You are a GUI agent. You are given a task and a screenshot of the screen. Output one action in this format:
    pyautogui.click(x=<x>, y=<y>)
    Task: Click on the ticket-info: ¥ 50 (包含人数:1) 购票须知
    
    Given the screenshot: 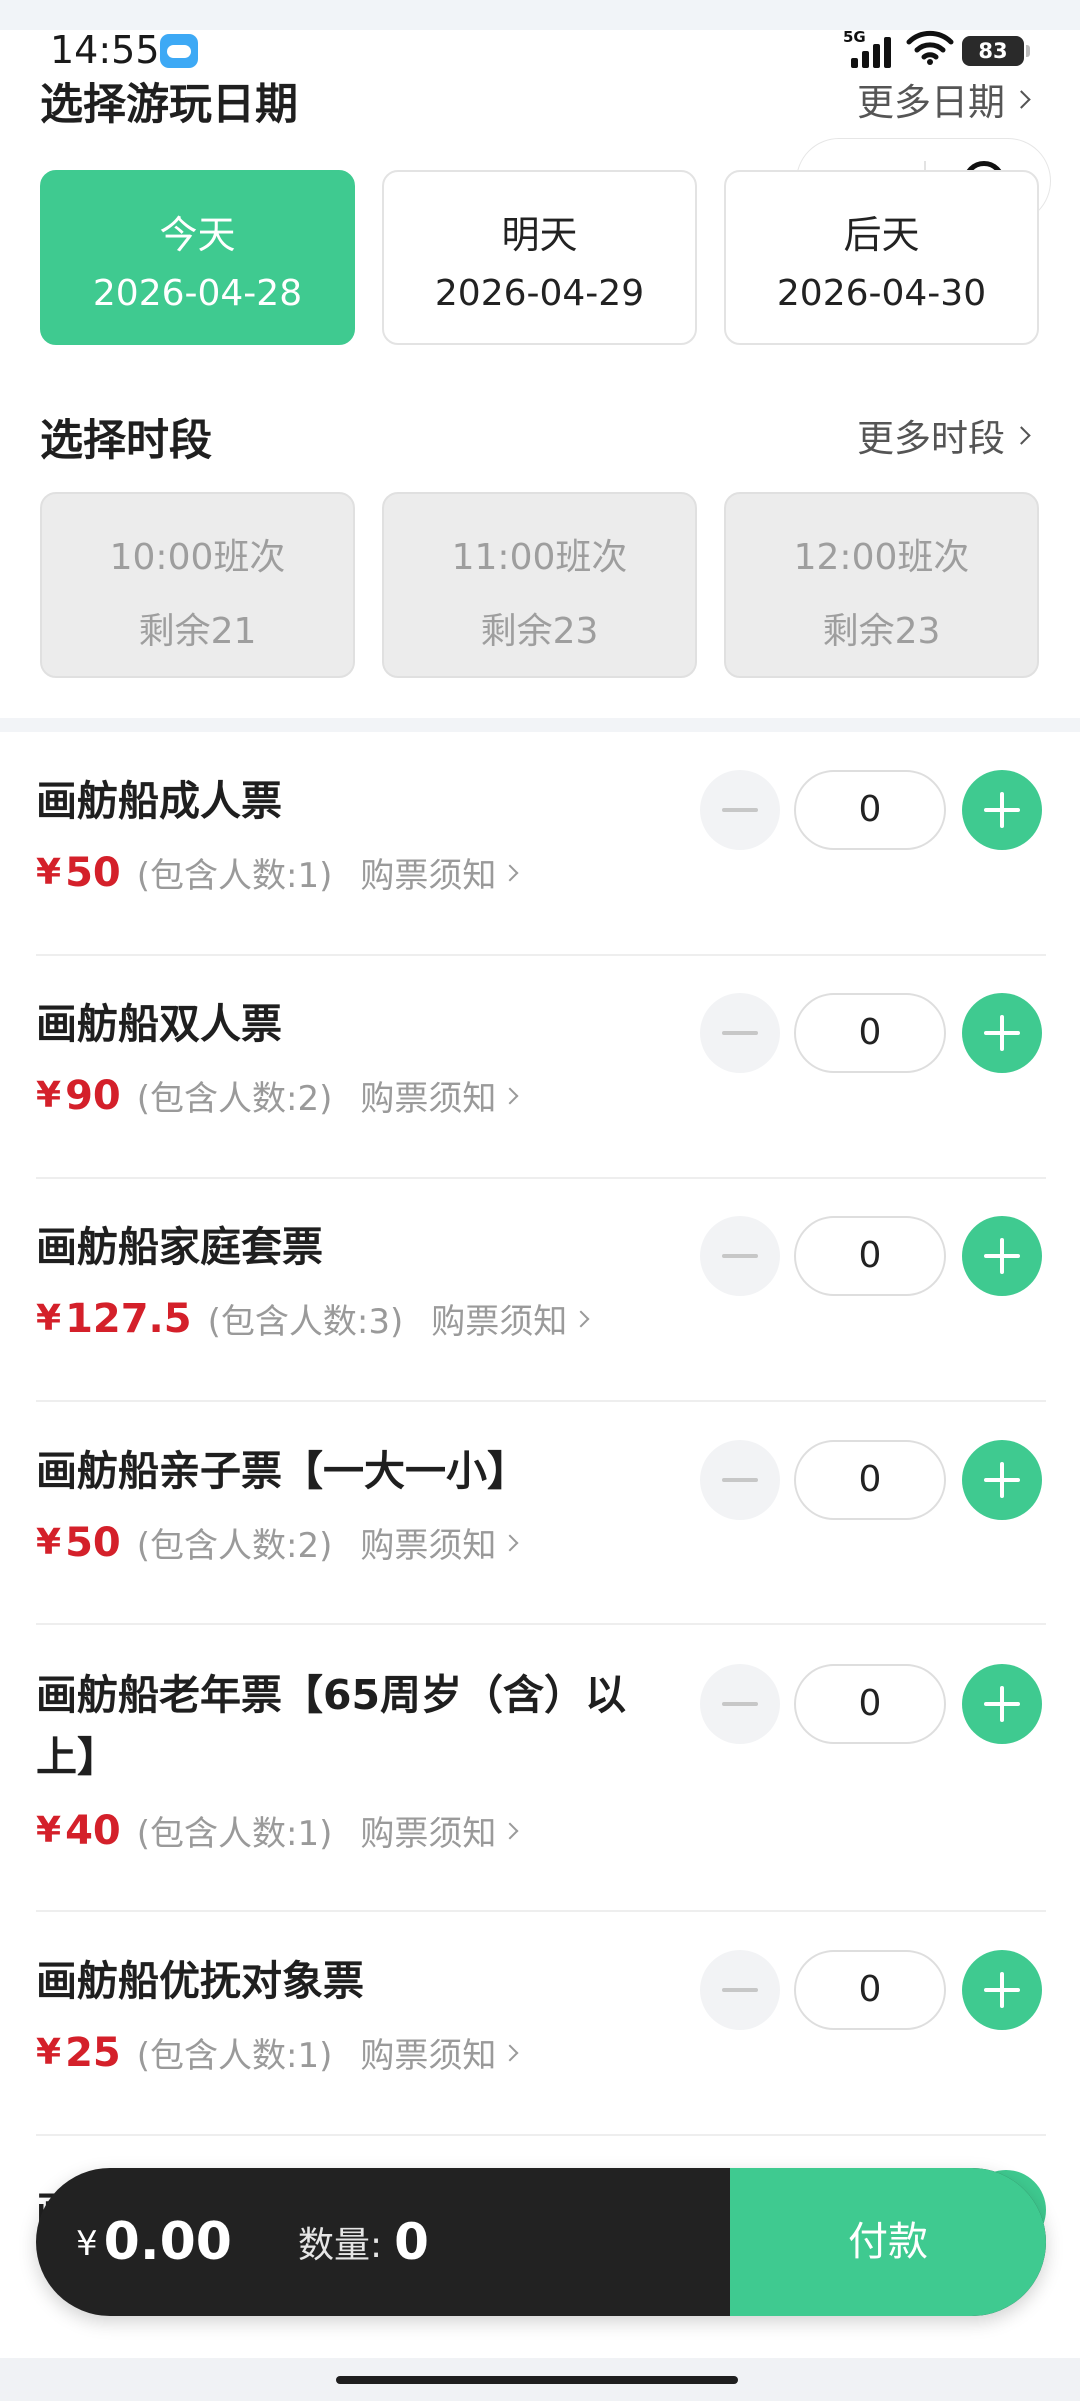 What is the action you would take?
    pyautogui.click(x=277, y=872)
    